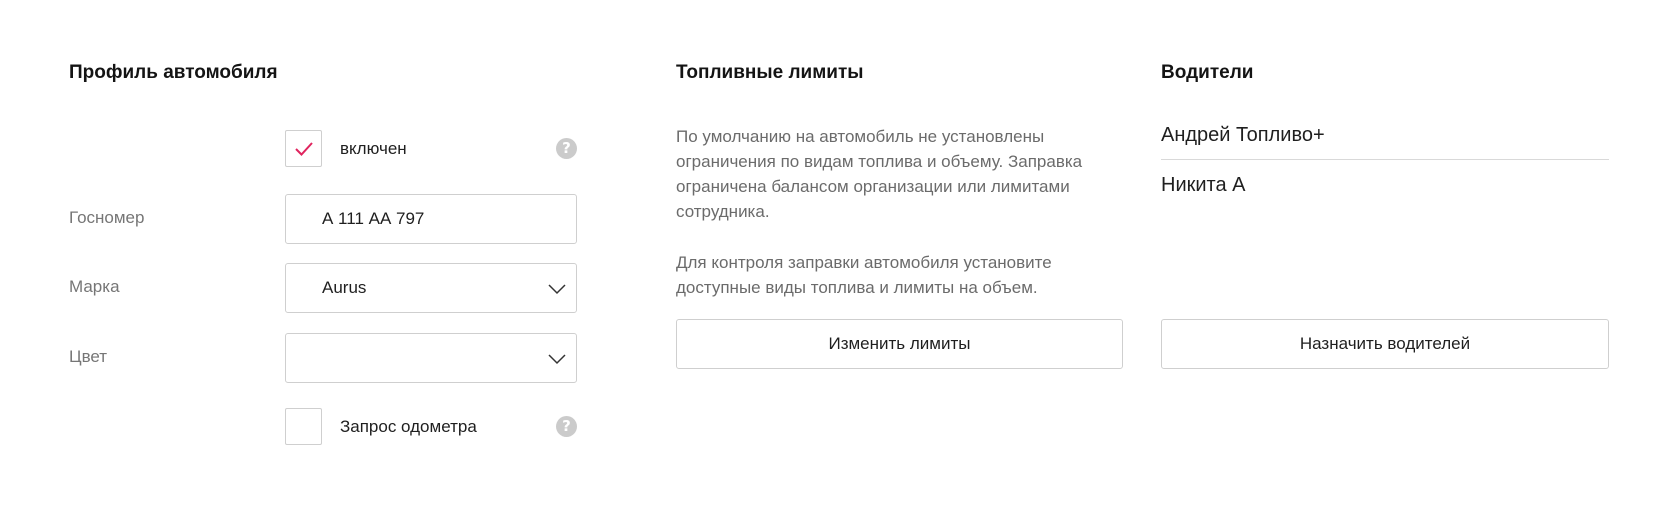 This screenshot has width=1680, height=507. Describe the element at coordinates (1385, 159) in the screenshot. I see `divider` at that location.